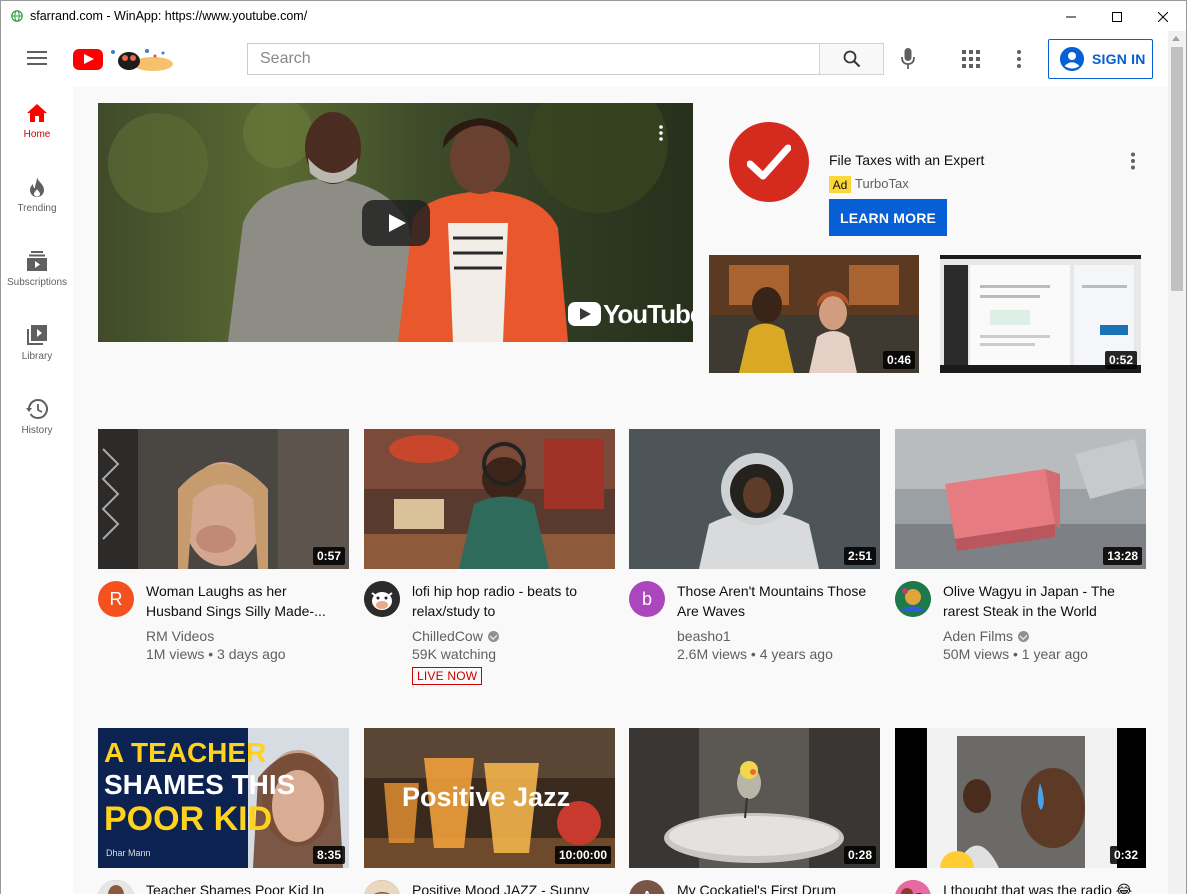 The image size is (1187, 894). I want to click on vertical-scrollbar, so click(1177, 462).